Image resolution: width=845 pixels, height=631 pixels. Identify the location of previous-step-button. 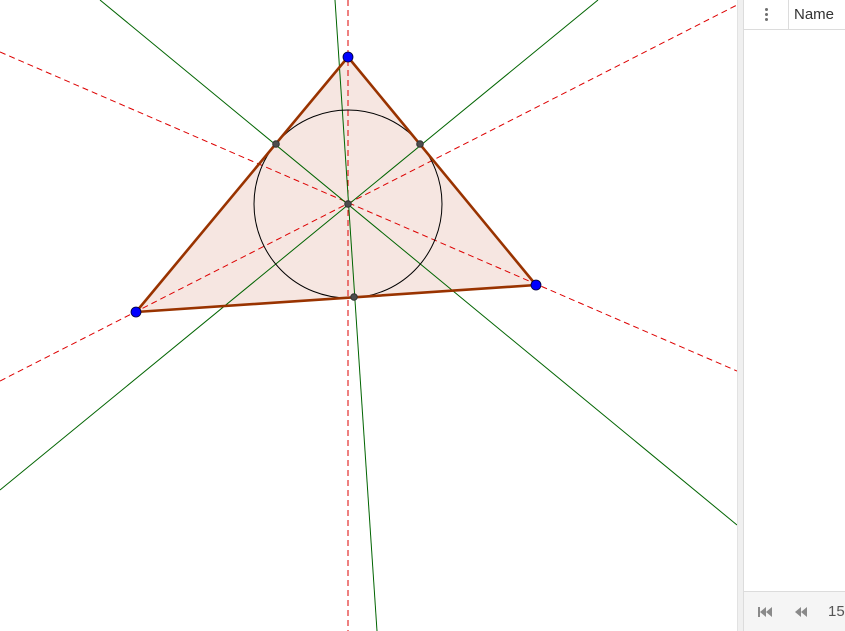
(801, 612).